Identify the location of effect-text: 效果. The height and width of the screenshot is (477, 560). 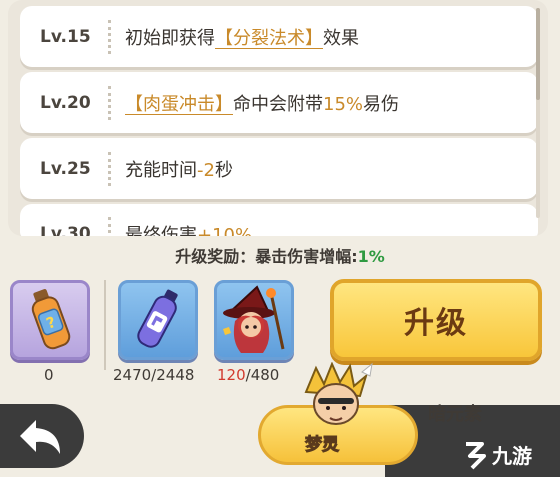
(341, 38).